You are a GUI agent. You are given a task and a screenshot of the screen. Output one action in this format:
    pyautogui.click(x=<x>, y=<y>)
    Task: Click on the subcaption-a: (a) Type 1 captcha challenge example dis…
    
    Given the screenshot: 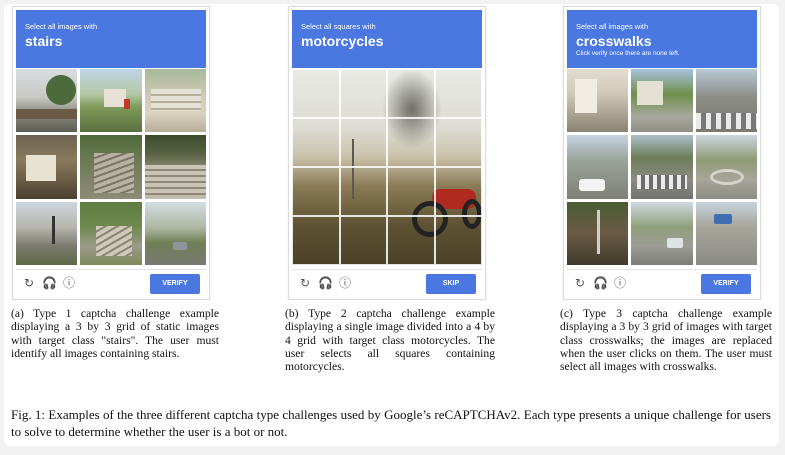 What is the action you would take?
    pyautogui.click(x=115, y=333)
    